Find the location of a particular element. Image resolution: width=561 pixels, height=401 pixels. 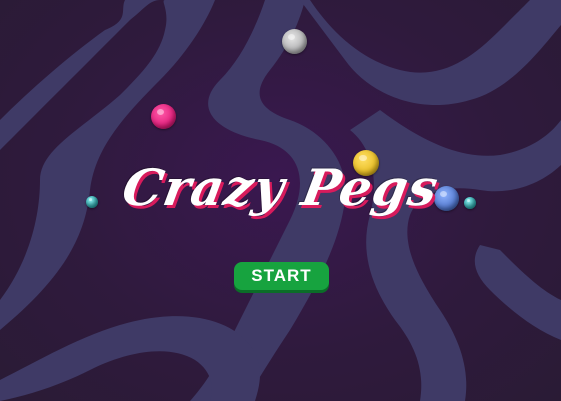

wave-lower-left is located at coordinates (130, 358).